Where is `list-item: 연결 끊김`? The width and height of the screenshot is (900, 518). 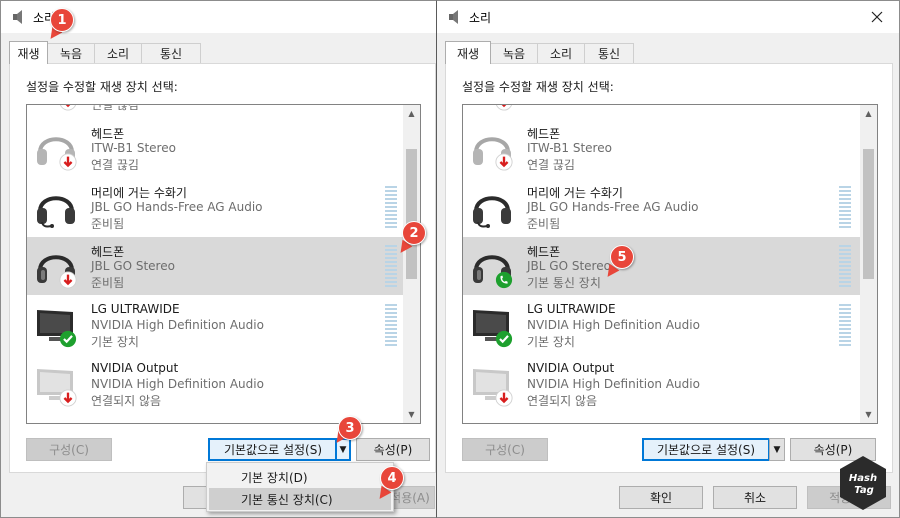 list-item: 연결 끊김 is located at coordinates (216, 110).